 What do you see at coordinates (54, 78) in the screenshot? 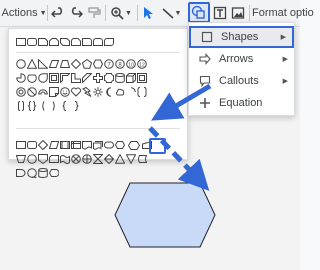
I see `shape-frame` at bounding box center [54, 78].